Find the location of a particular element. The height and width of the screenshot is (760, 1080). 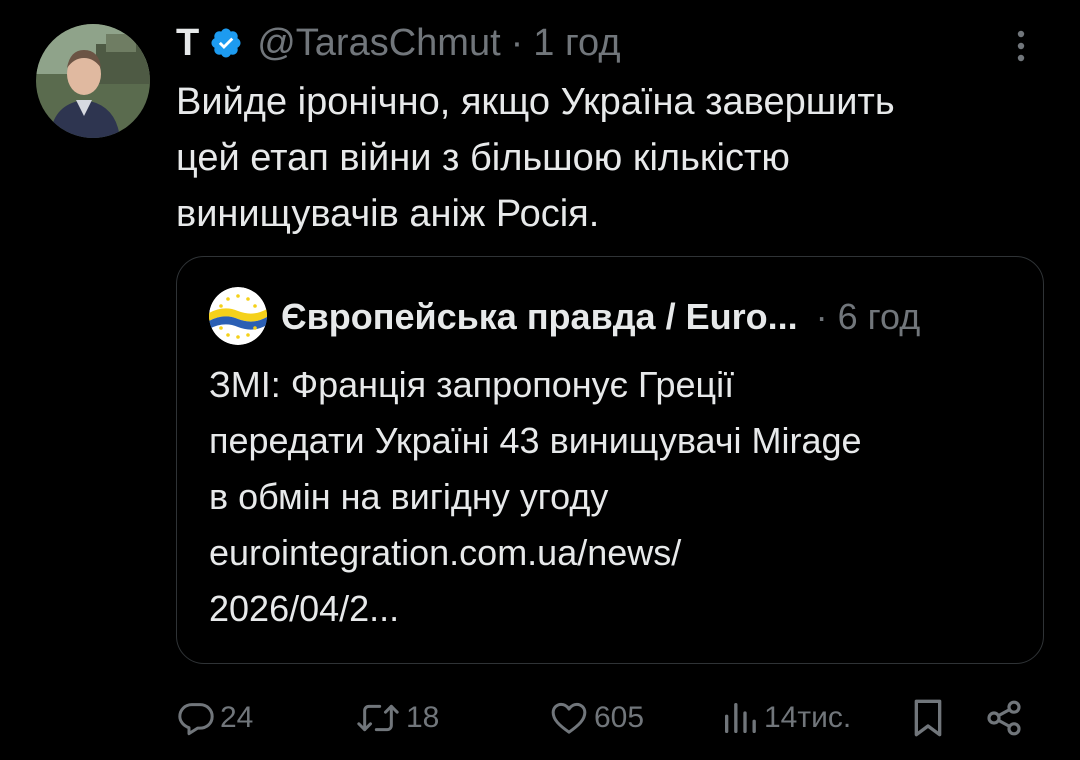

quote-link-text: eurointegration.com.ua/news/ is located at coordinates (445, 552).